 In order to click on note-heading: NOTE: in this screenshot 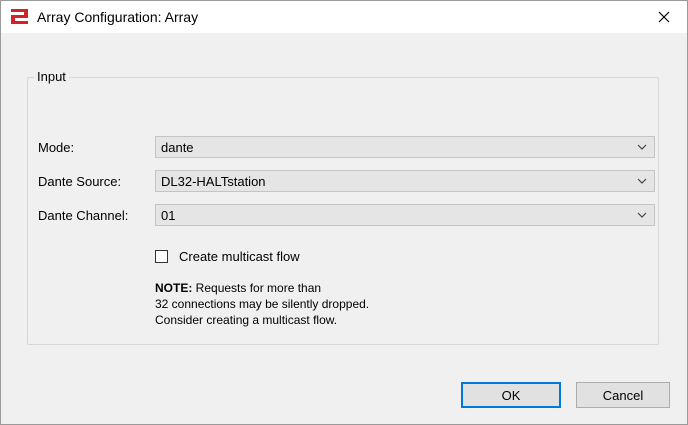, I will do `click(174, 288)`.